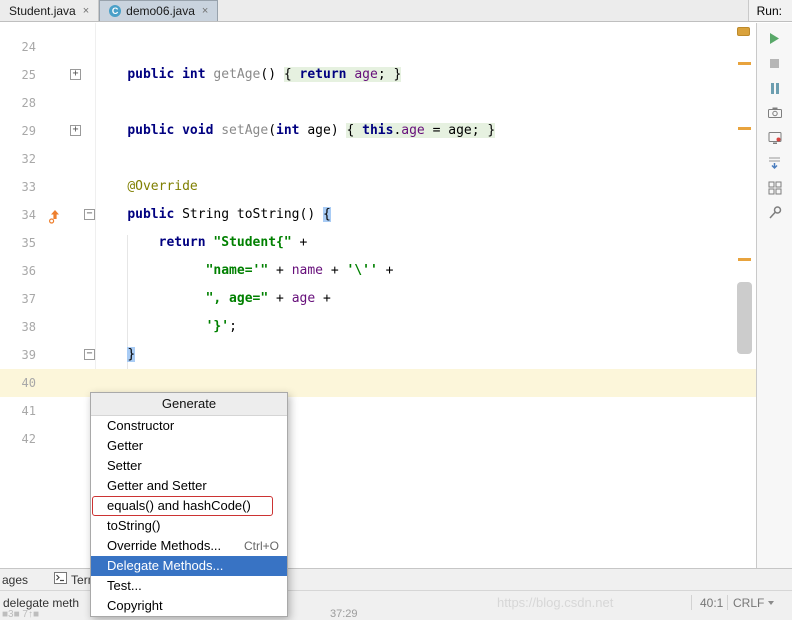 The height and width of the screenshot is (620, 792). What do you see at coordinates (18, 383) in the screenshot?
I see `line-number: 40` at bounding box center [18, 383].